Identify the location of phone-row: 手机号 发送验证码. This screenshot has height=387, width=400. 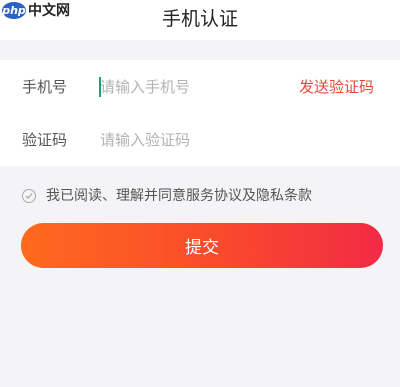
(200, 86).